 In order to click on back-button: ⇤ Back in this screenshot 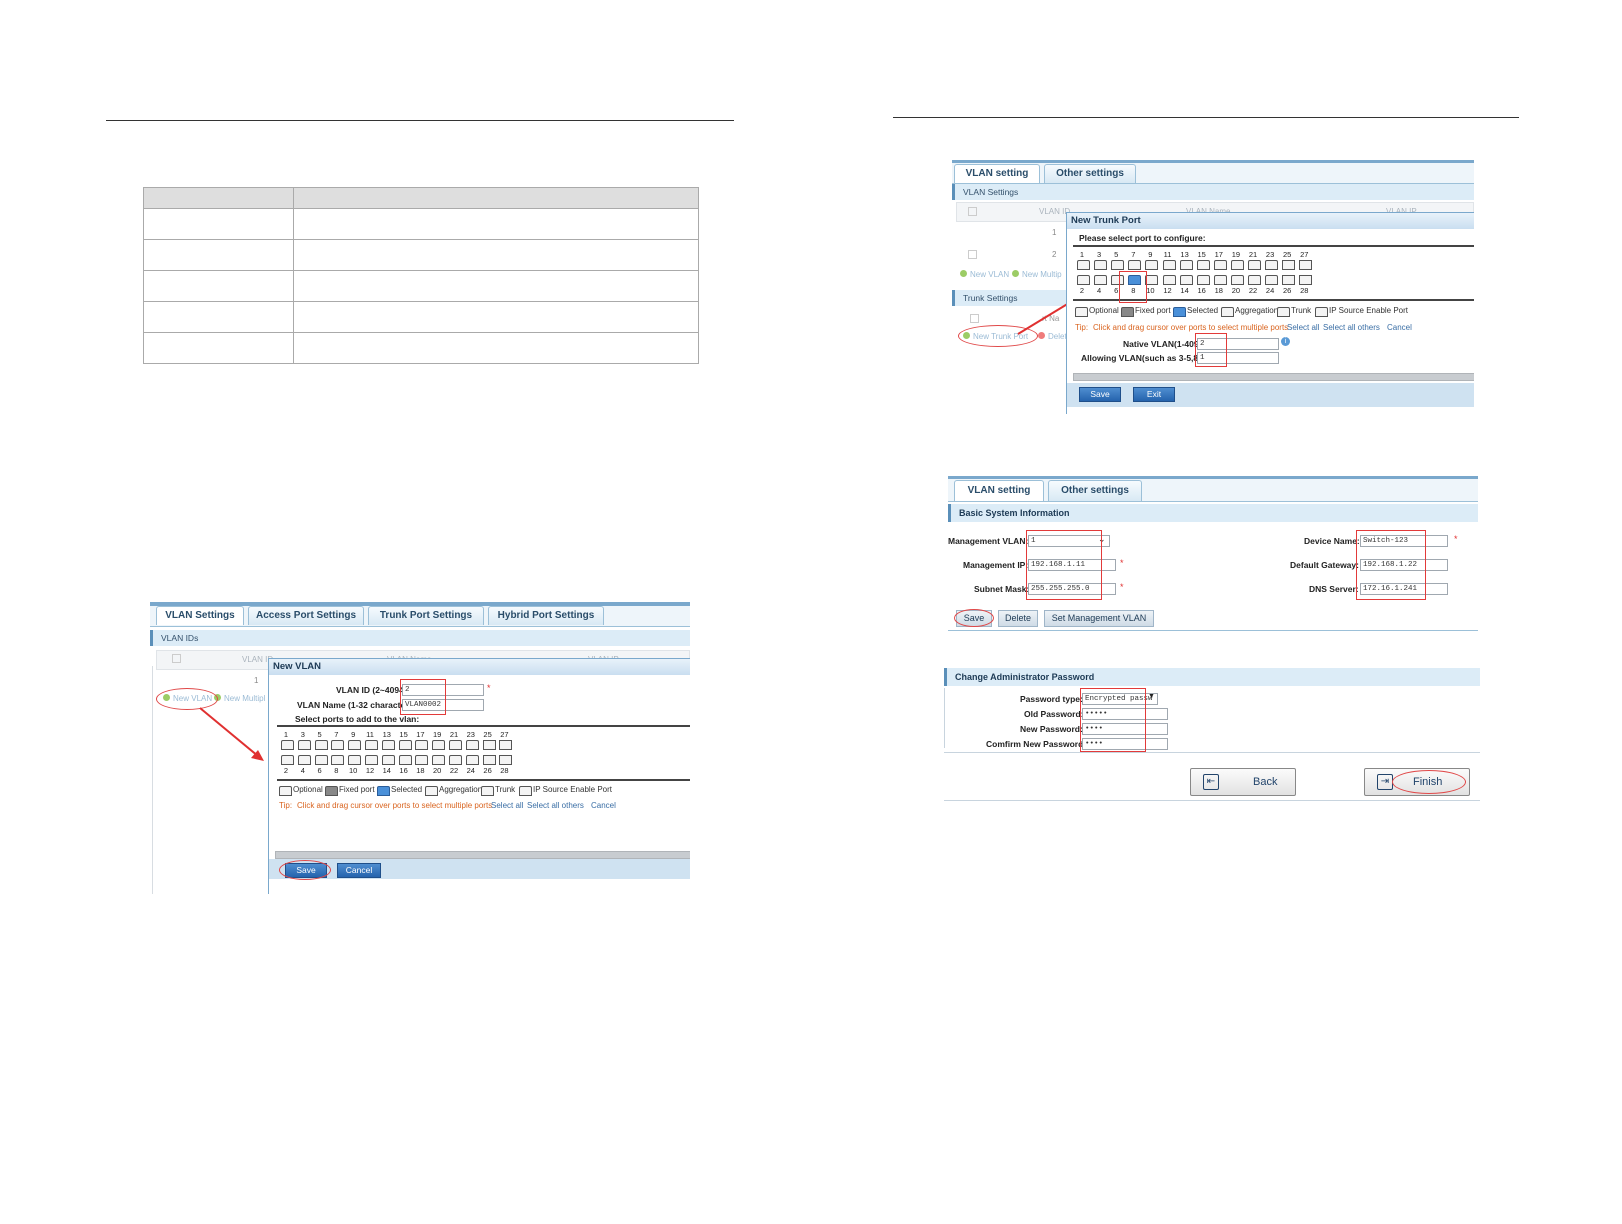, I will do `click(1243, 782)`.